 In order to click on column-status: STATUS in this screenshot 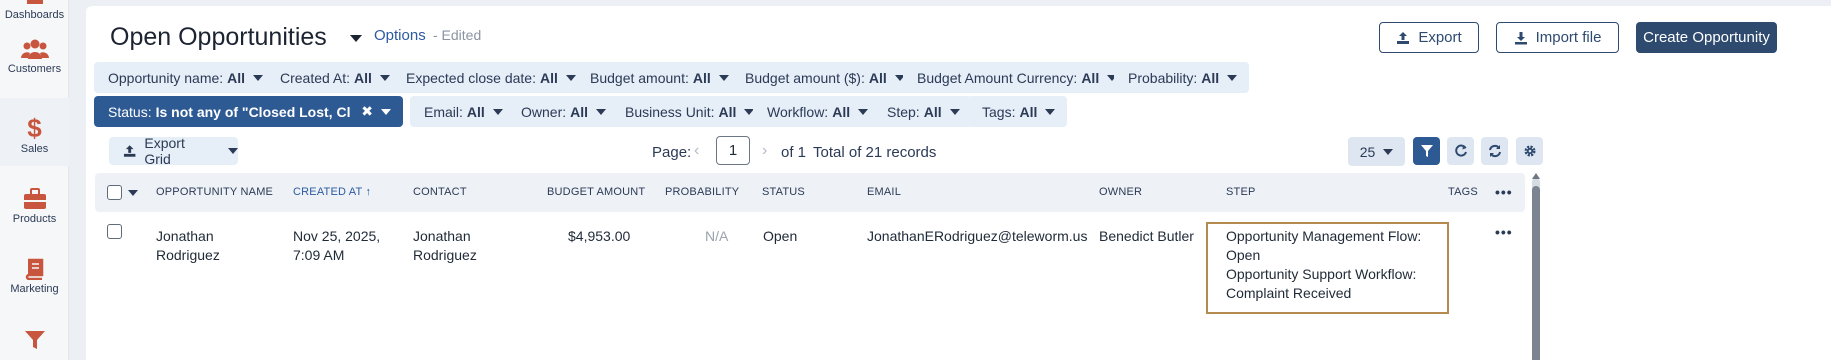, I will do `click(783, 192)`.